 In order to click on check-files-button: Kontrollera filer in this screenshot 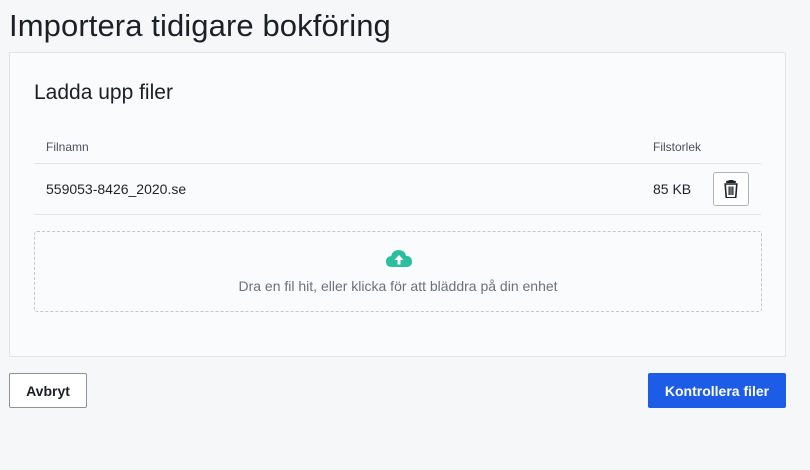, I will do `click(717, 390)`.